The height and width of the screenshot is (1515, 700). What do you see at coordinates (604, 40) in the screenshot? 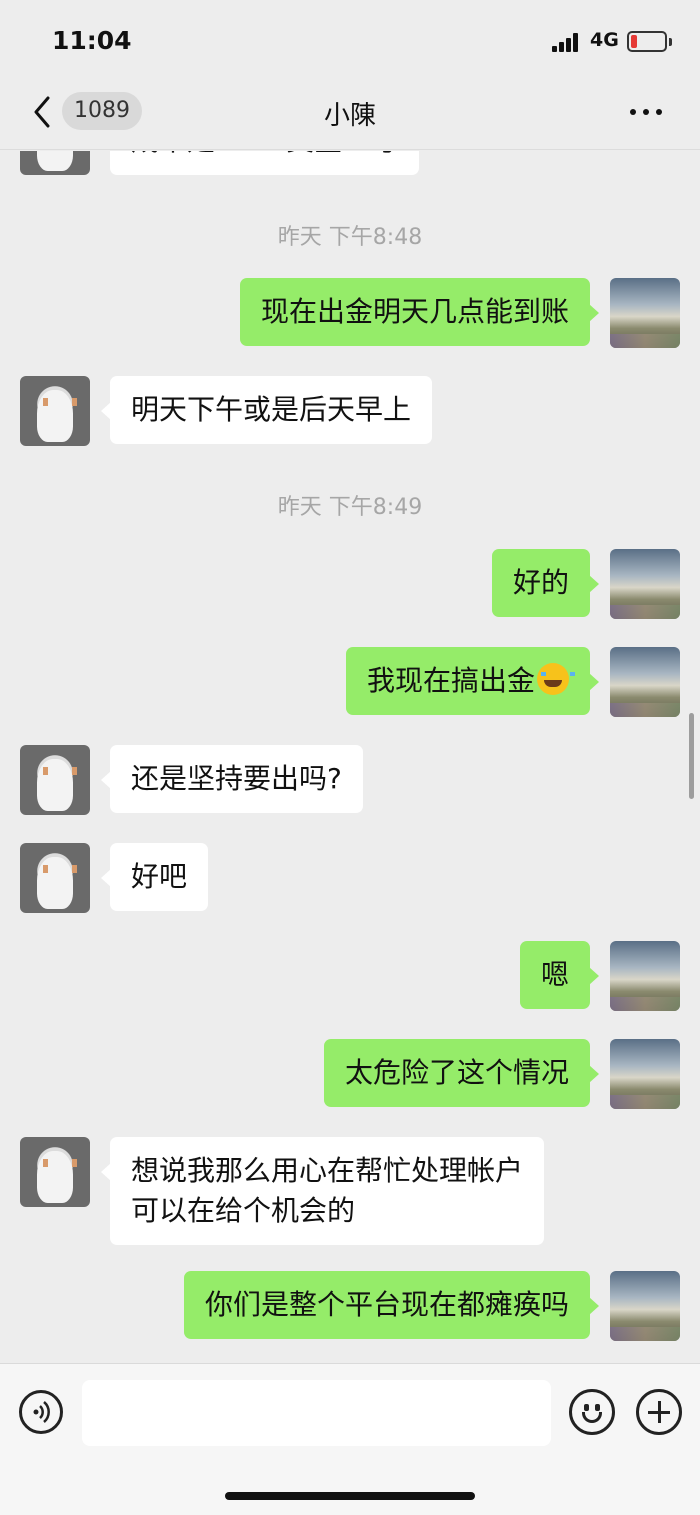
I see `network-type: 4G` at bounding box center [604, 40].